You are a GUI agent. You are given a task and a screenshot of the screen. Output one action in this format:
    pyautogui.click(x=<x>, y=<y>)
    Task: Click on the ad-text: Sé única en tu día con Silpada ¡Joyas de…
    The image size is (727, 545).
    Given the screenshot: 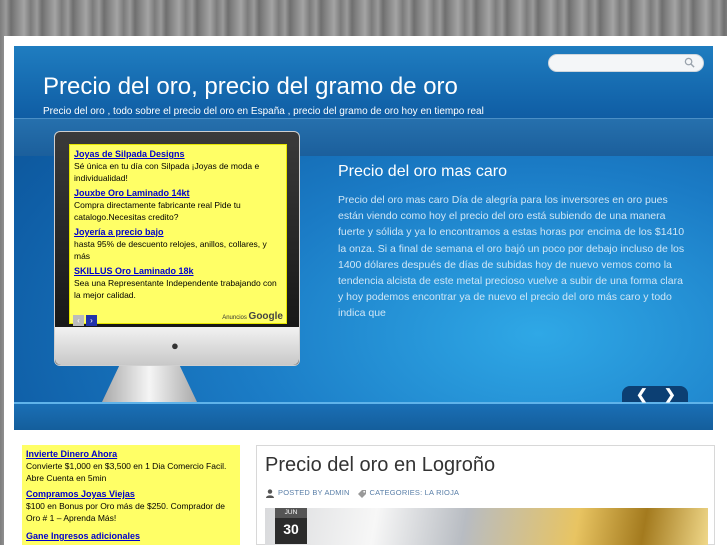 What is the action you would take?
    pyautogui.click(x=167, y=172)
    